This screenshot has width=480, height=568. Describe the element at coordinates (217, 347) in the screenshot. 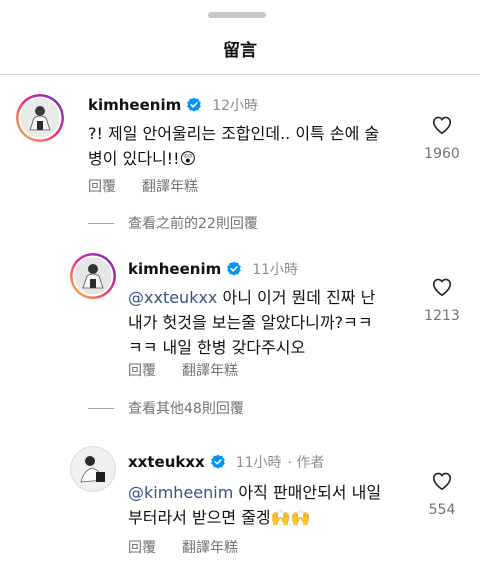

I see `reply-1-text-line3: ㅋㅋ 내일 한병 갖다주시오` at that location.